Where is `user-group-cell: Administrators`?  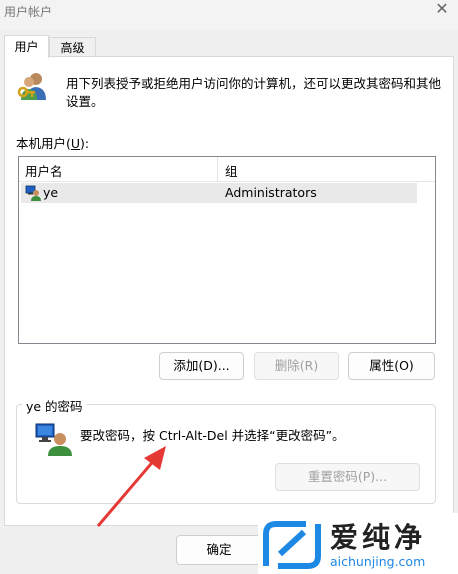 user-group-cell: Administrators is located at coordinates (271, 192).